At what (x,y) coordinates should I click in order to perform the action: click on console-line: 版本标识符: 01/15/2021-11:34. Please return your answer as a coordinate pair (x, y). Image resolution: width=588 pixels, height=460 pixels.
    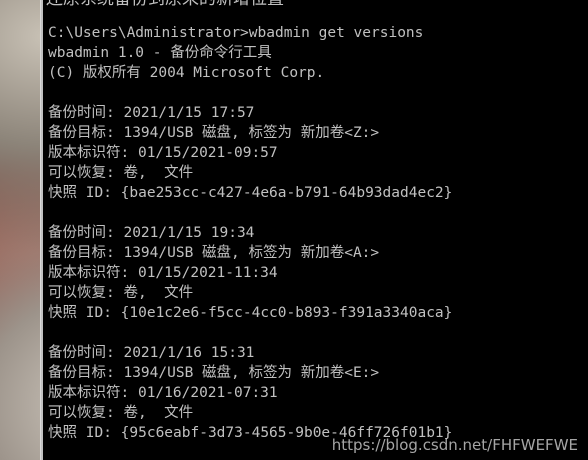
    Looking at the image, I should click on (163, 273).